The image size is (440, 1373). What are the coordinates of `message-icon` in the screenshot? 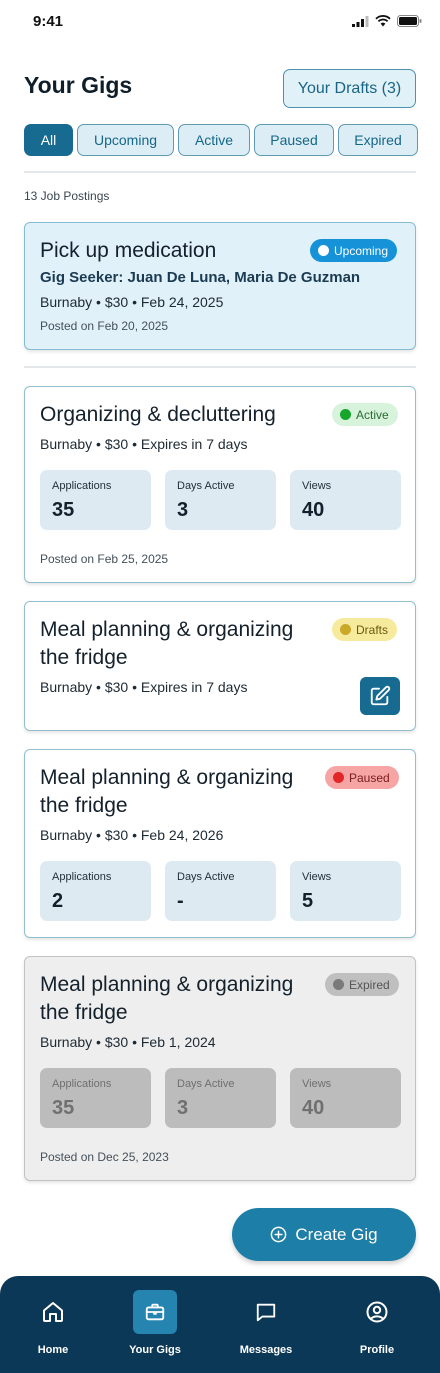 It's located at (266, 1312).